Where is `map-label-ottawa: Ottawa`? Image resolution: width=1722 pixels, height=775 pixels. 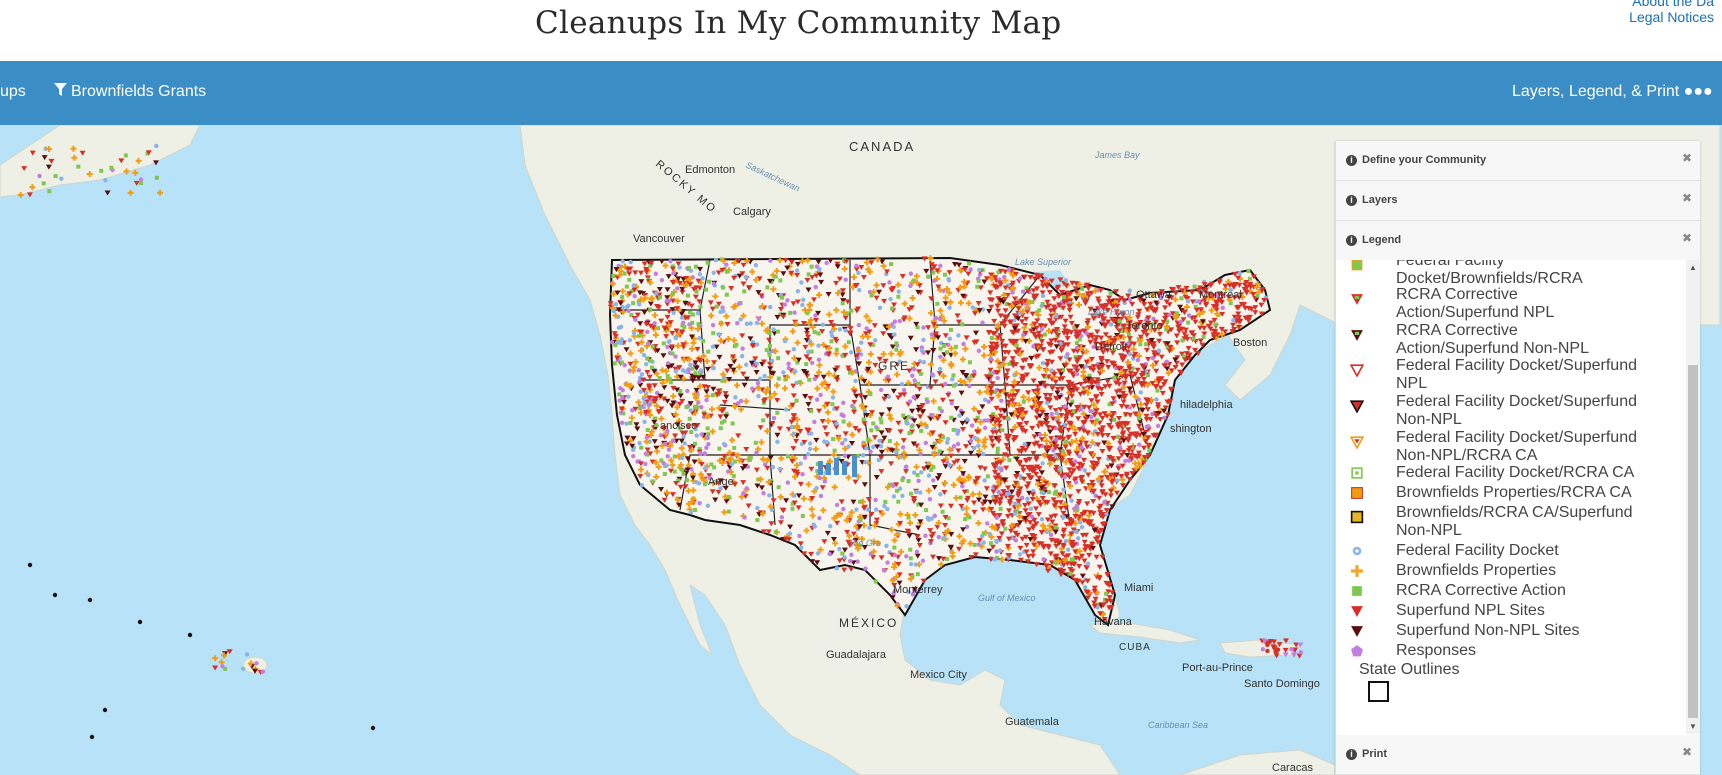 map-label-ottawa: Ottawa is located at coordinates (1154, 295).